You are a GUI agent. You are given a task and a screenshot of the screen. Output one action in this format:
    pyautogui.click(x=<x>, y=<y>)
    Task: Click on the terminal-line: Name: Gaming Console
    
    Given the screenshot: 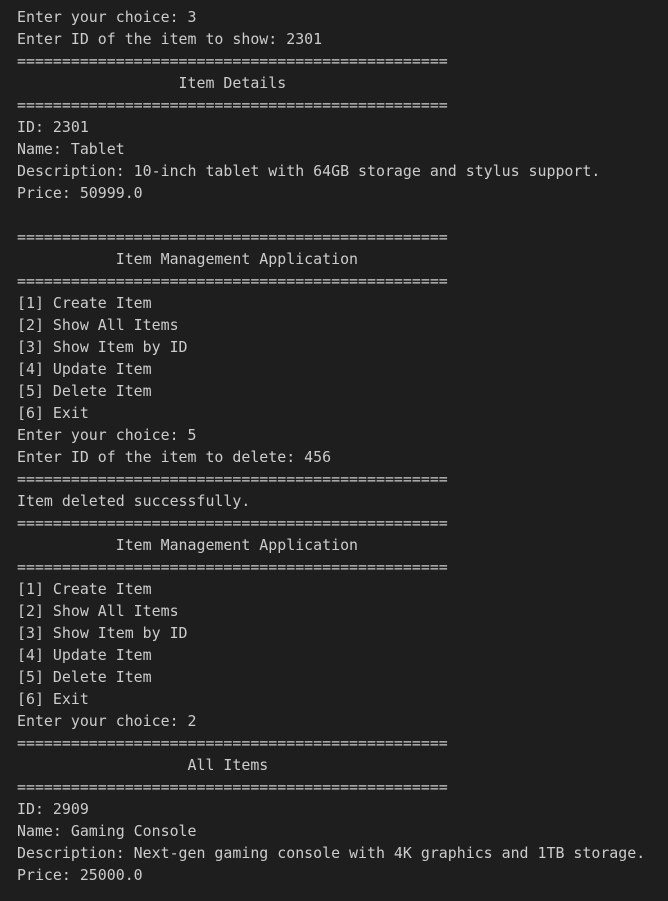 What is the action you would take?
    pyautogui.click(x=107, y=831)
    